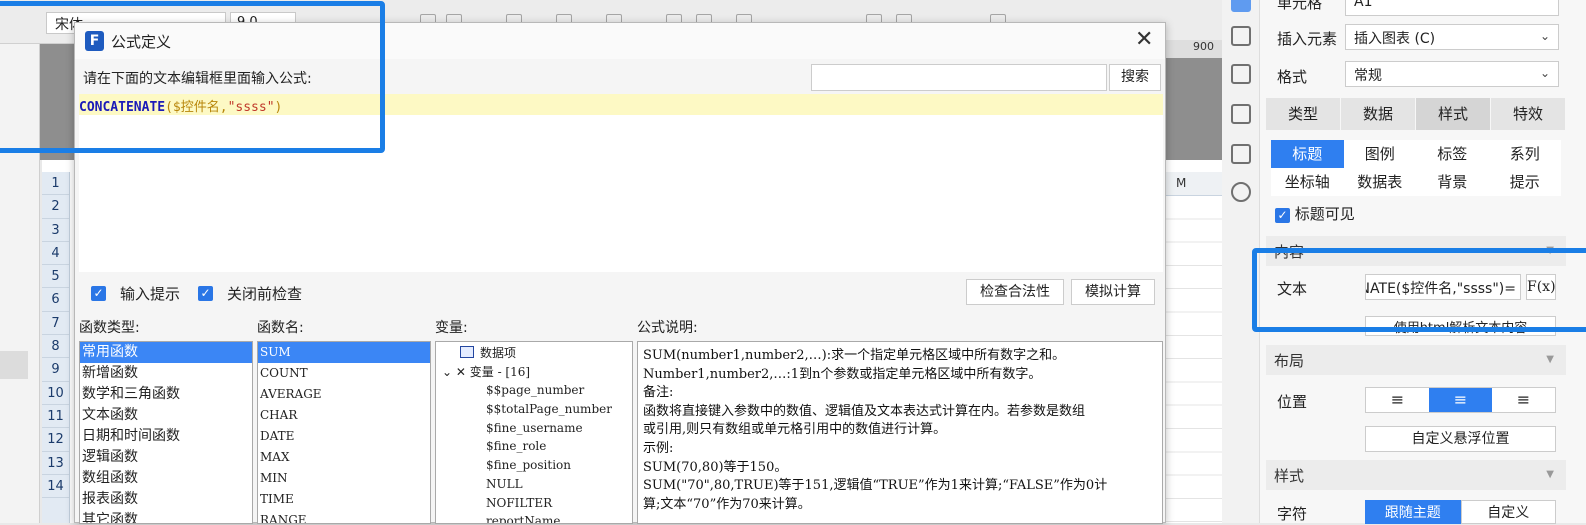 The image size is (1586, 525). What do you see at coordinates (1241, 114) in the screenshot?
I see `dashboard-icon` at bounding box center [1241, 114].